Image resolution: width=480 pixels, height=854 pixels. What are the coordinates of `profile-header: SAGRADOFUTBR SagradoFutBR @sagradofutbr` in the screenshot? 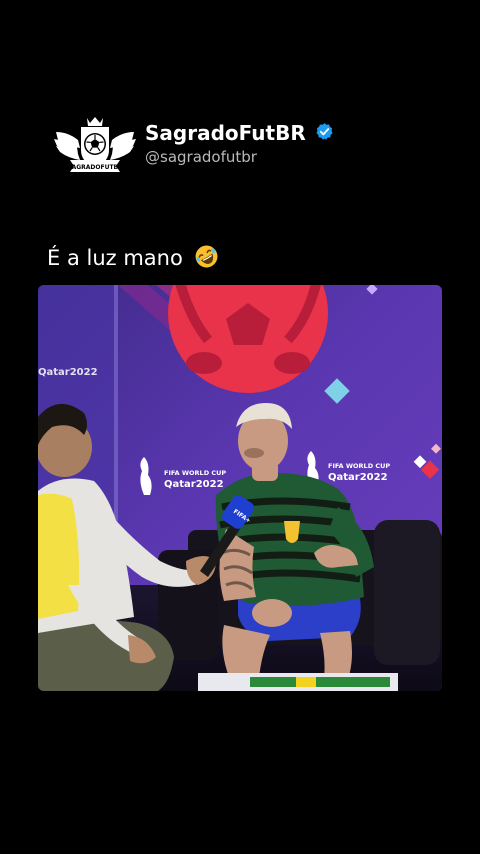 It's located at (217, 147).